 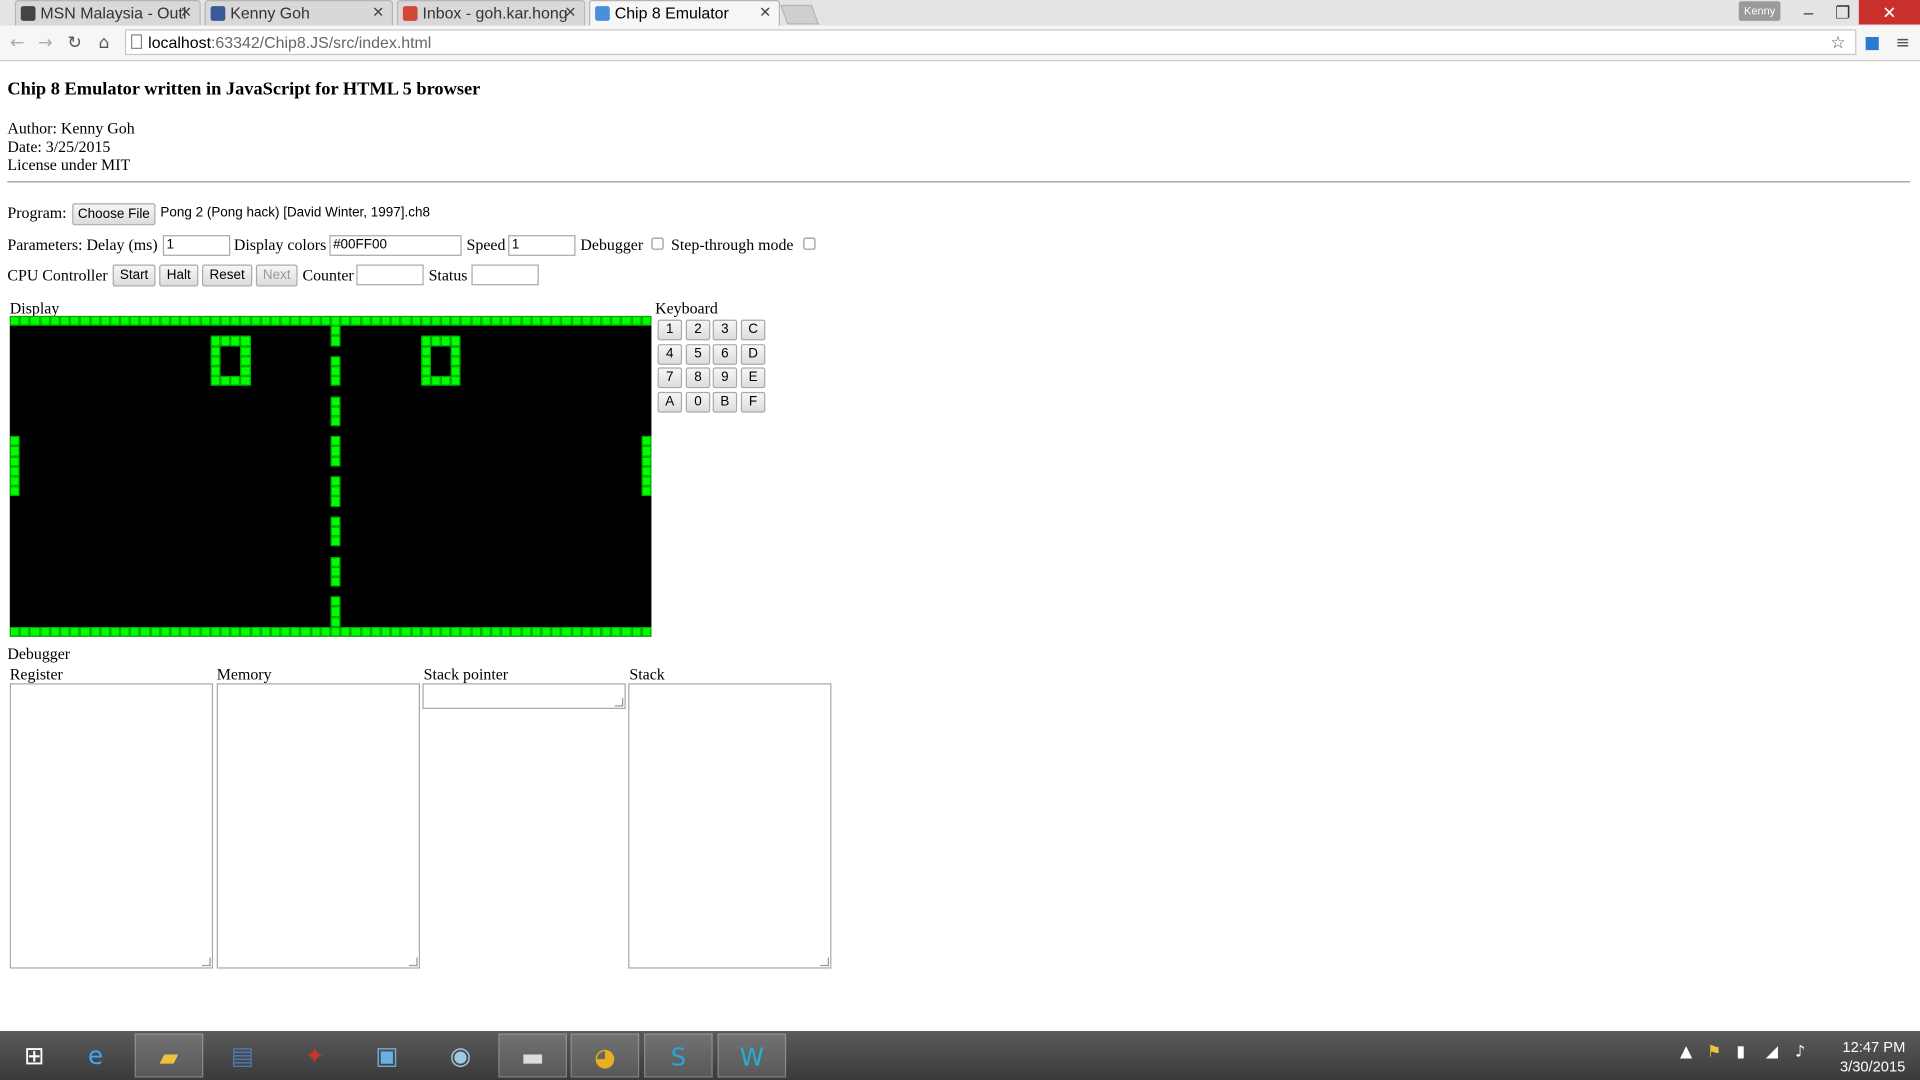 I want to click on extension-icon: ■, so click(x=1872, y=43).